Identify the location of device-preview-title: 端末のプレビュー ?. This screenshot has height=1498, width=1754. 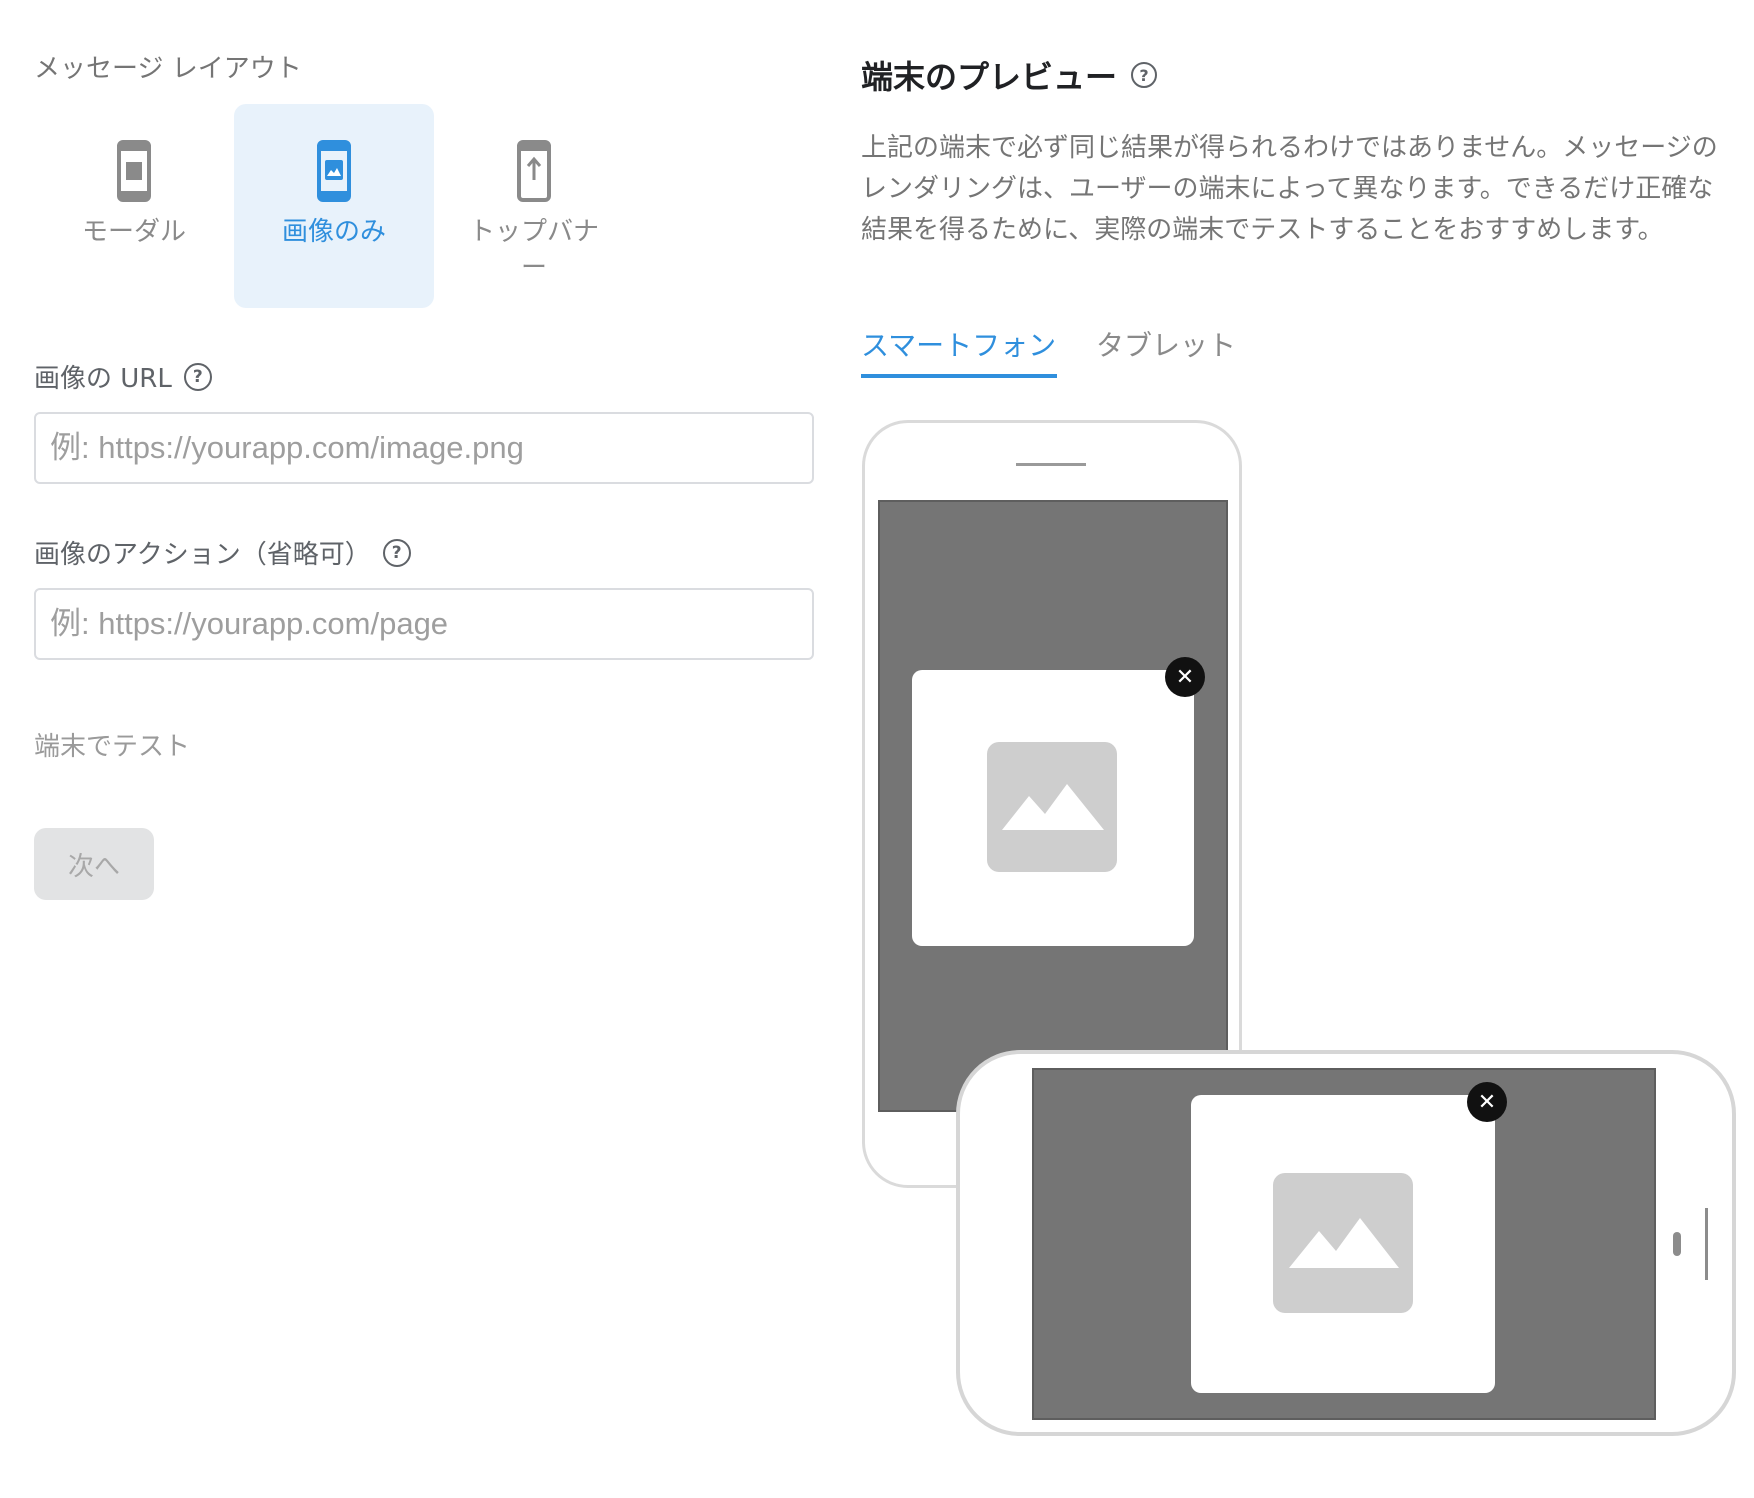
(1009, 75).